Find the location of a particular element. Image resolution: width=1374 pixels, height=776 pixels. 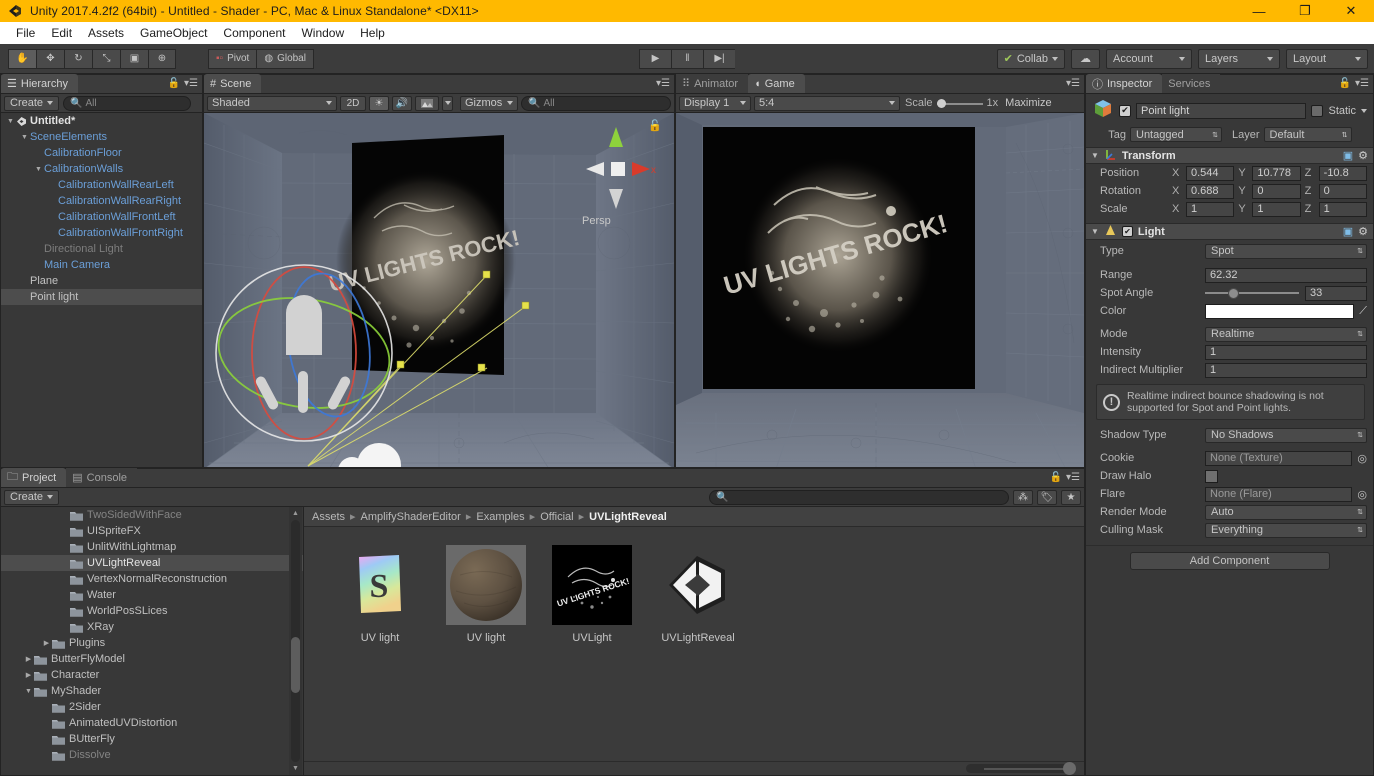

hierarchy-item: Plane is located at coordinates (101, 281).